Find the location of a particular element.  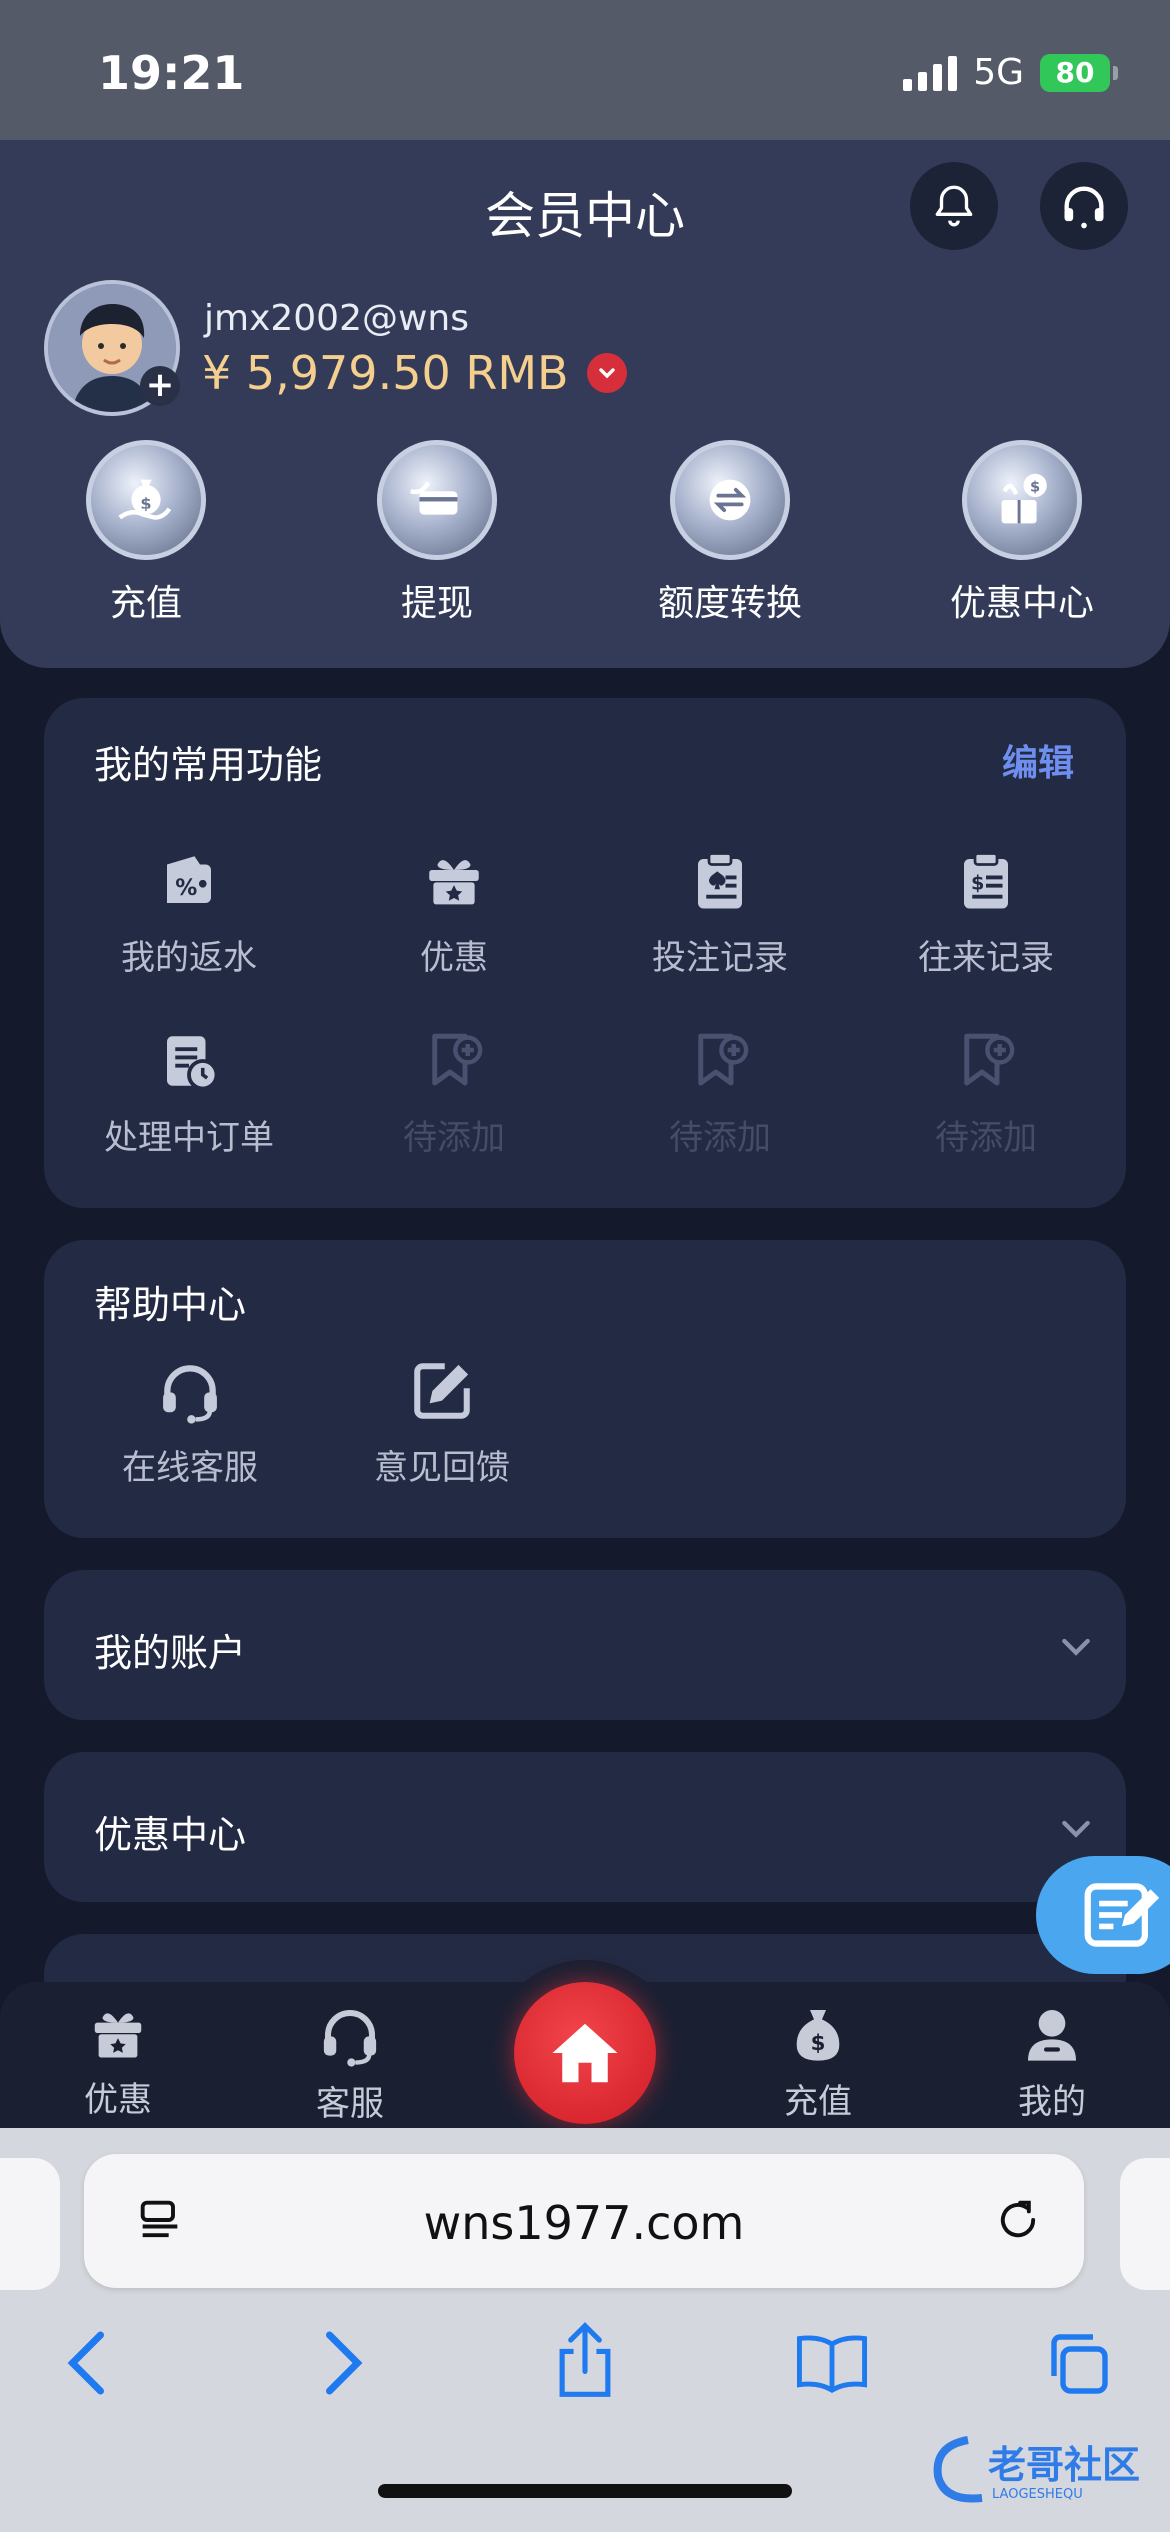

document-clock-icon is located at coordinates (193, 1063).